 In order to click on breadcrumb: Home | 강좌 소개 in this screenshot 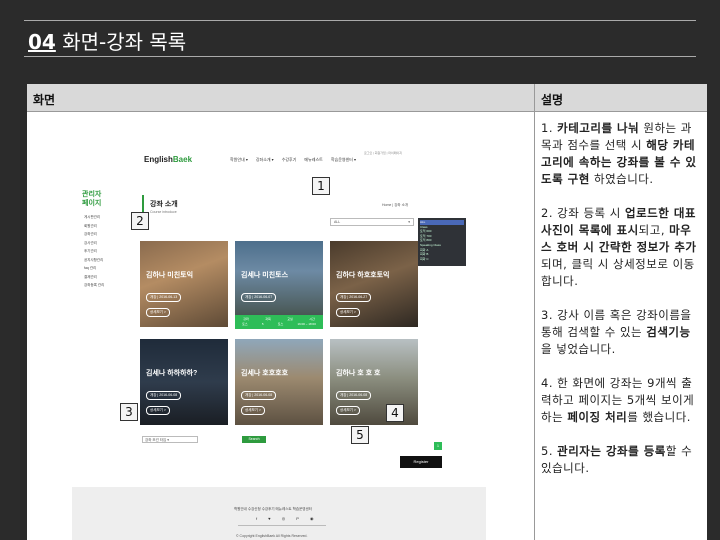, I will do `click(395, 205)`.